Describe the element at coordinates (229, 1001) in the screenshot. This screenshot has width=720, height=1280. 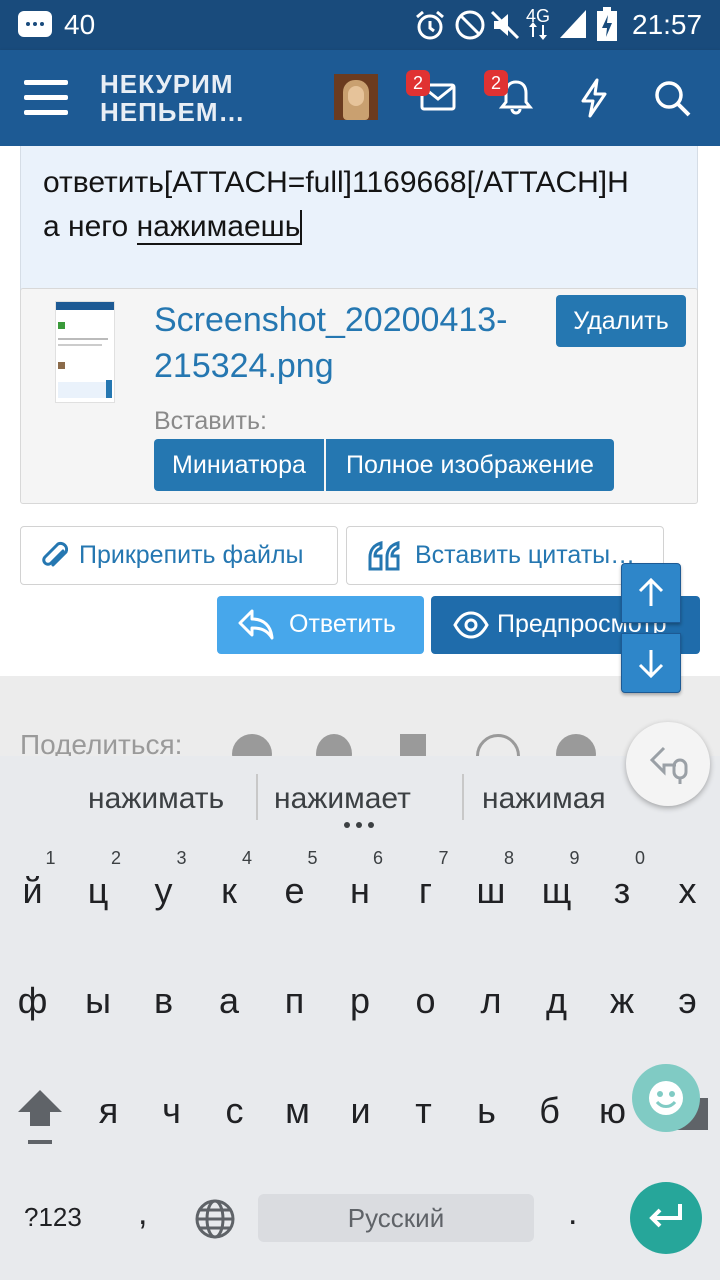
I see `key-row2-3: а` at that location.